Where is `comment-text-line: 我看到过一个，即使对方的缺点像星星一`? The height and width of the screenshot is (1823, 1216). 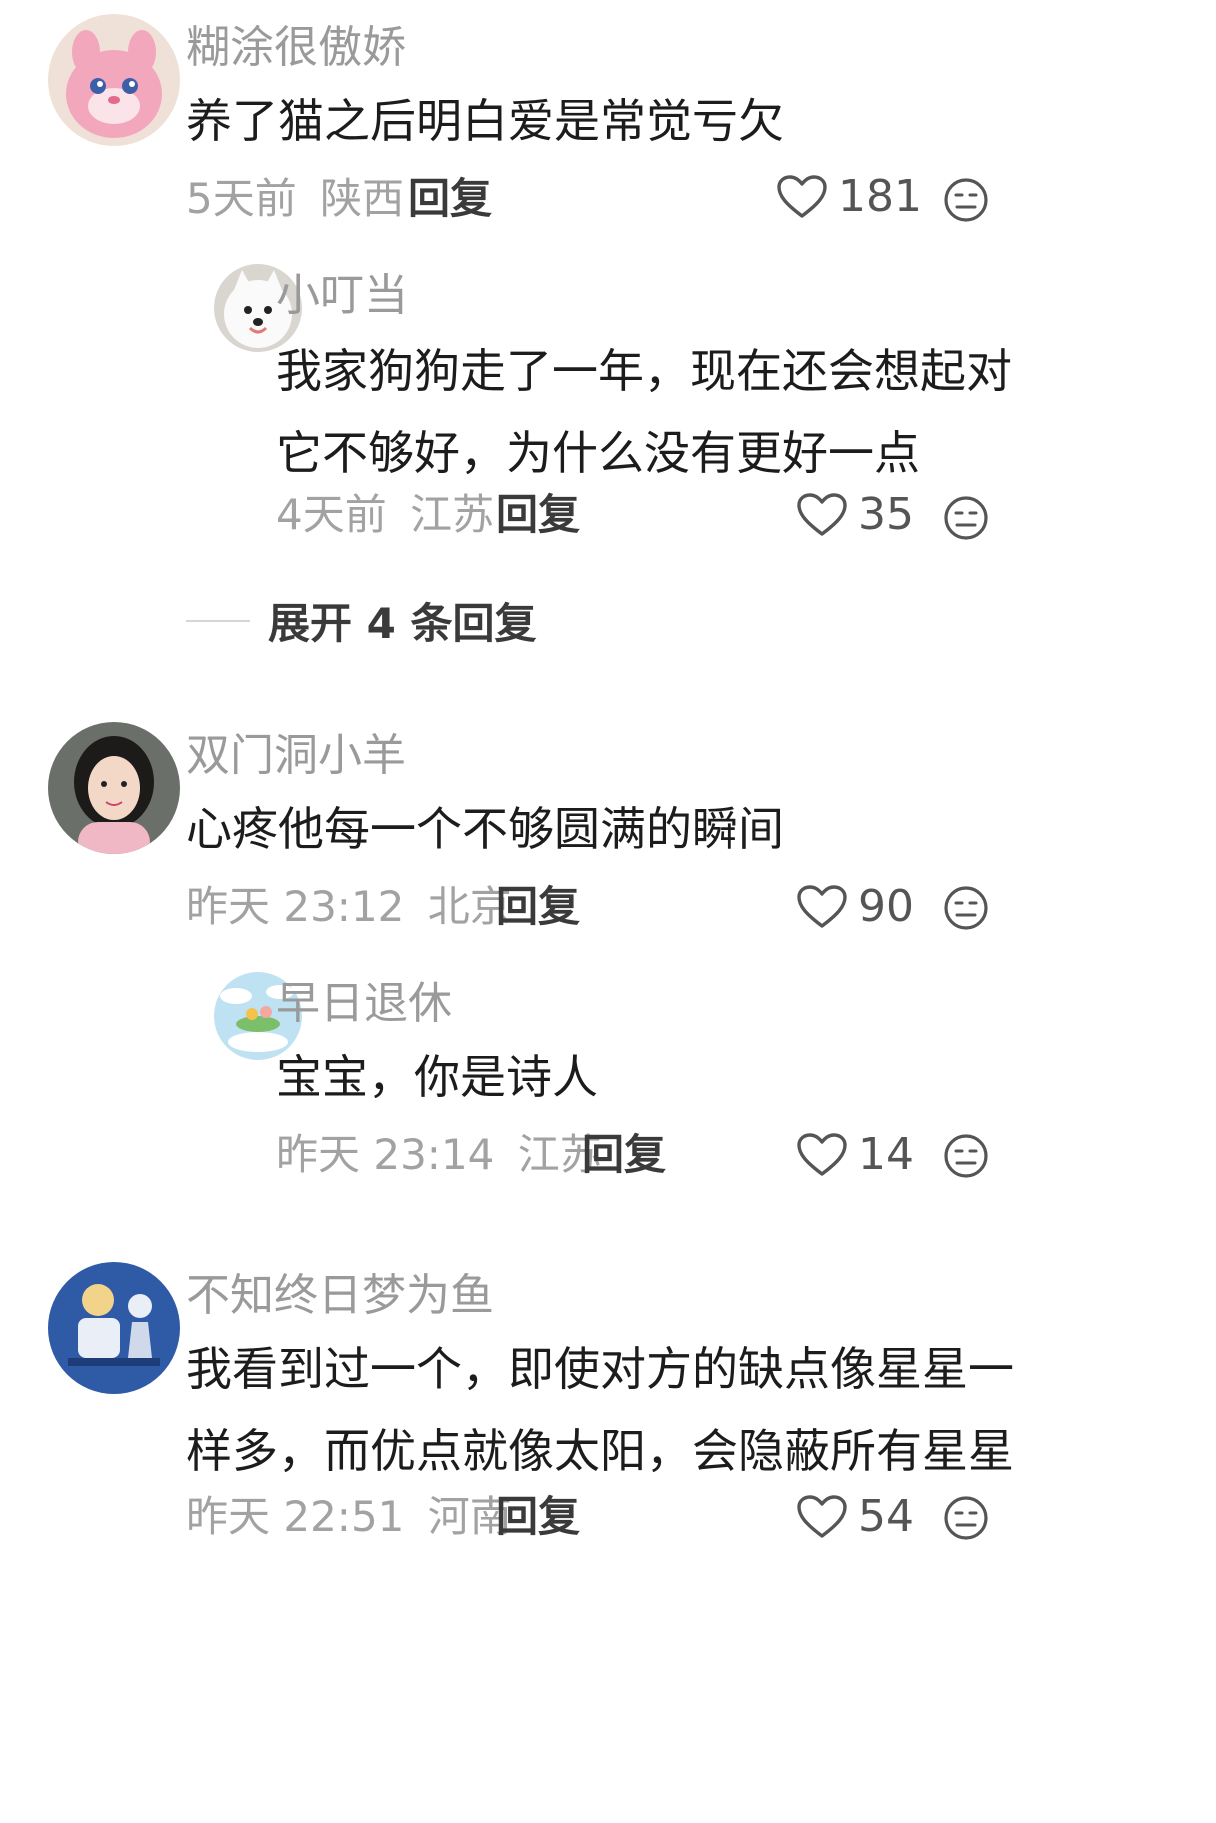
comment-text-line: 我看到过一个，即使对方的缺点像星星一 is located at coordinates (600, 1369).